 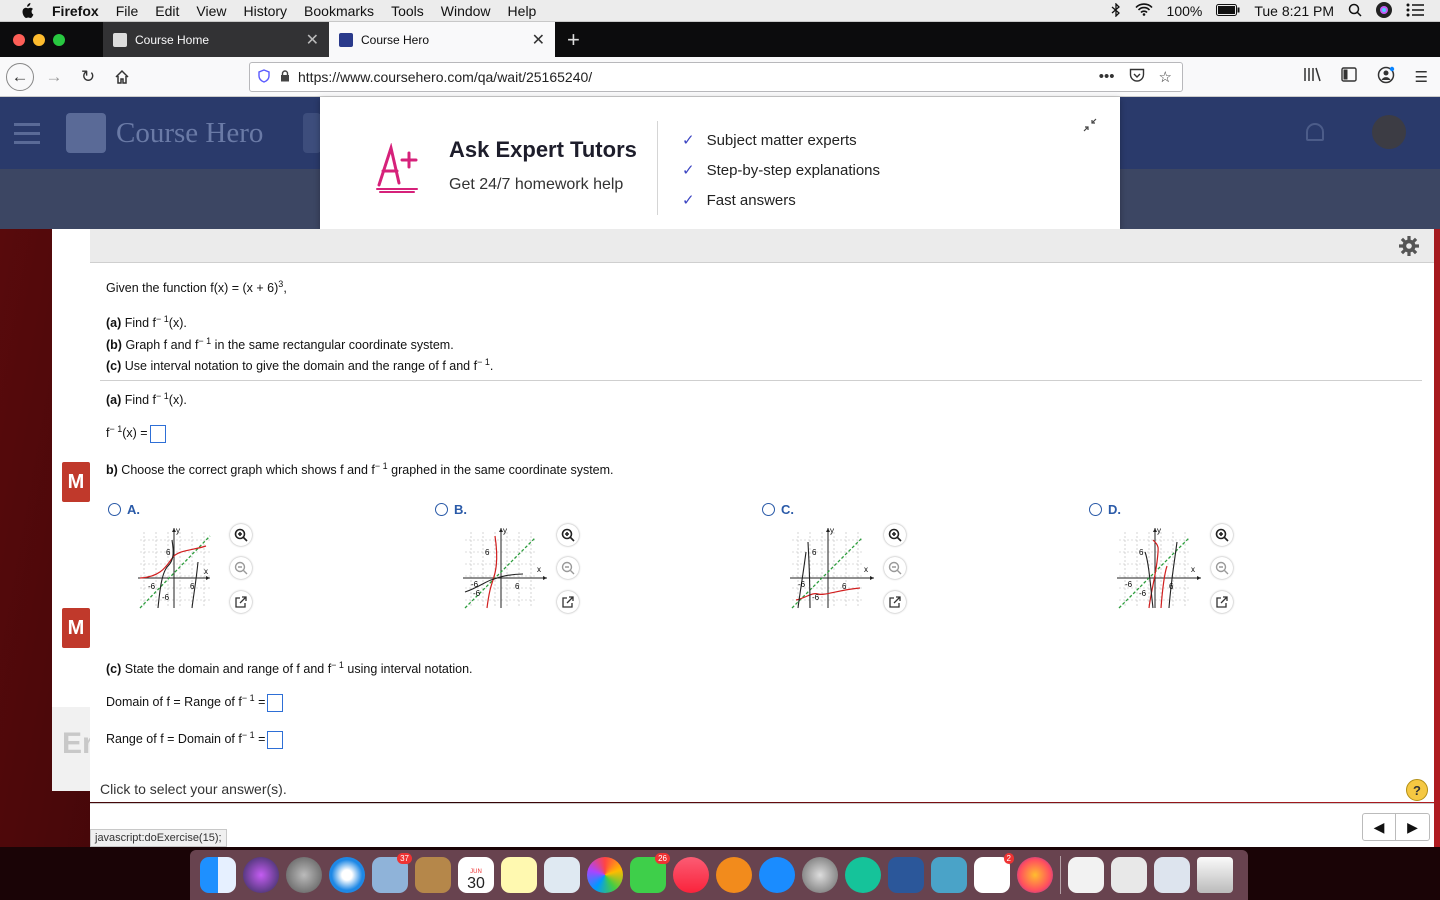 I want to click on photos-icon, so click(x=605, y=875).